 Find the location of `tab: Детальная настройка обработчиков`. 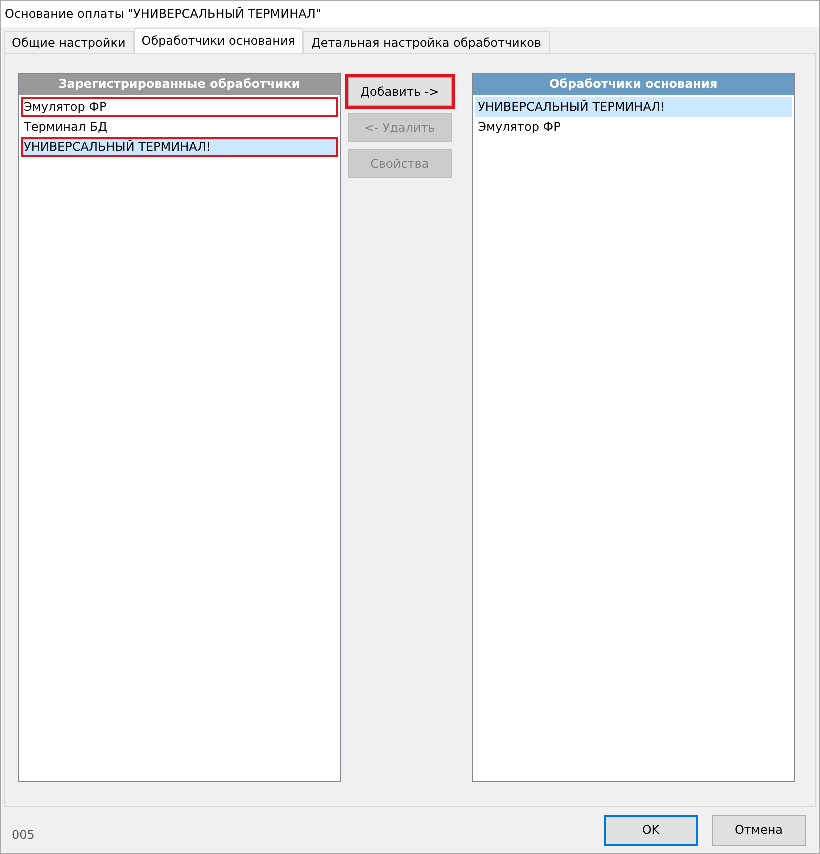

tab: Детальная настройка обработчиков is located at coordinates (426, 42).